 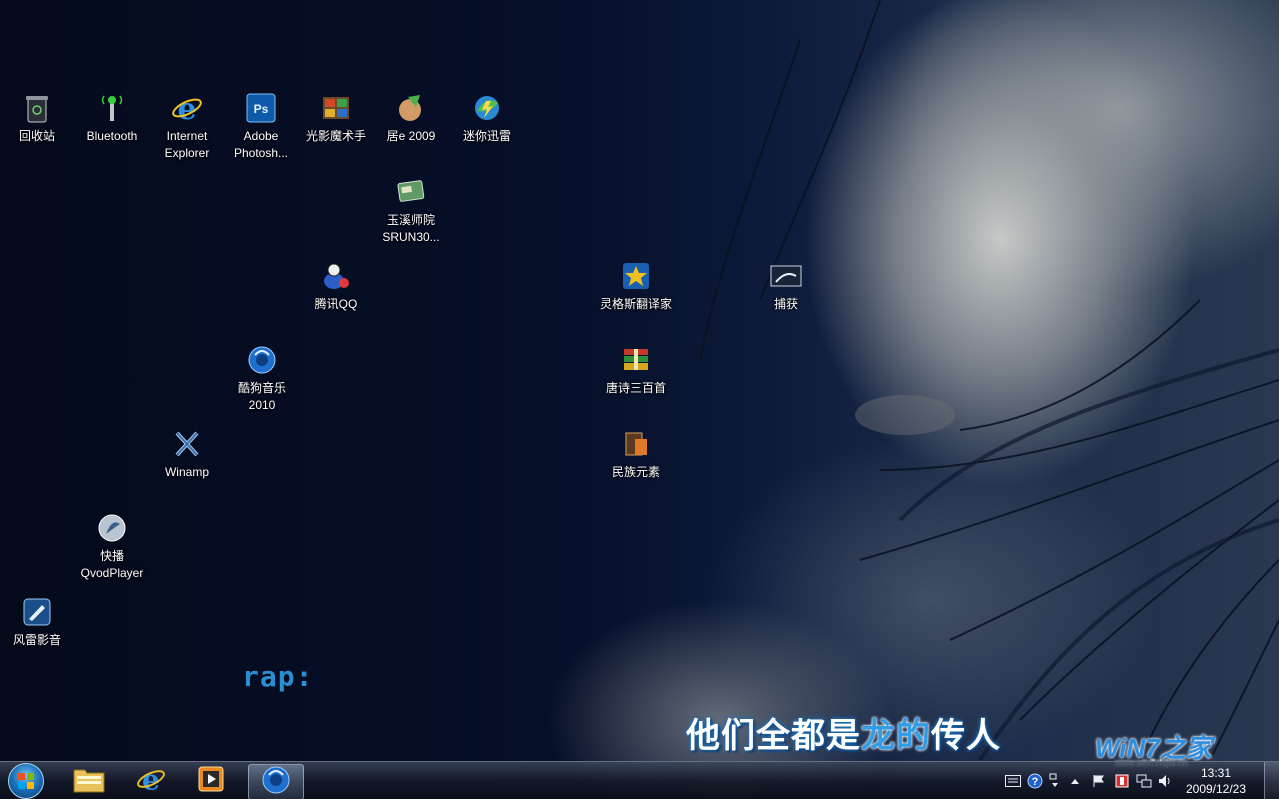 What do you see at coordinates (187, 444) in the screenshot?
I see `winamp-icon` at bounding box center [187, 444].